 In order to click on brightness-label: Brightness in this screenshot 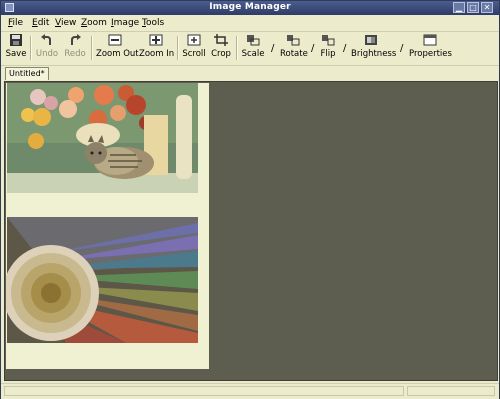, I will do `click(374, 54)`.